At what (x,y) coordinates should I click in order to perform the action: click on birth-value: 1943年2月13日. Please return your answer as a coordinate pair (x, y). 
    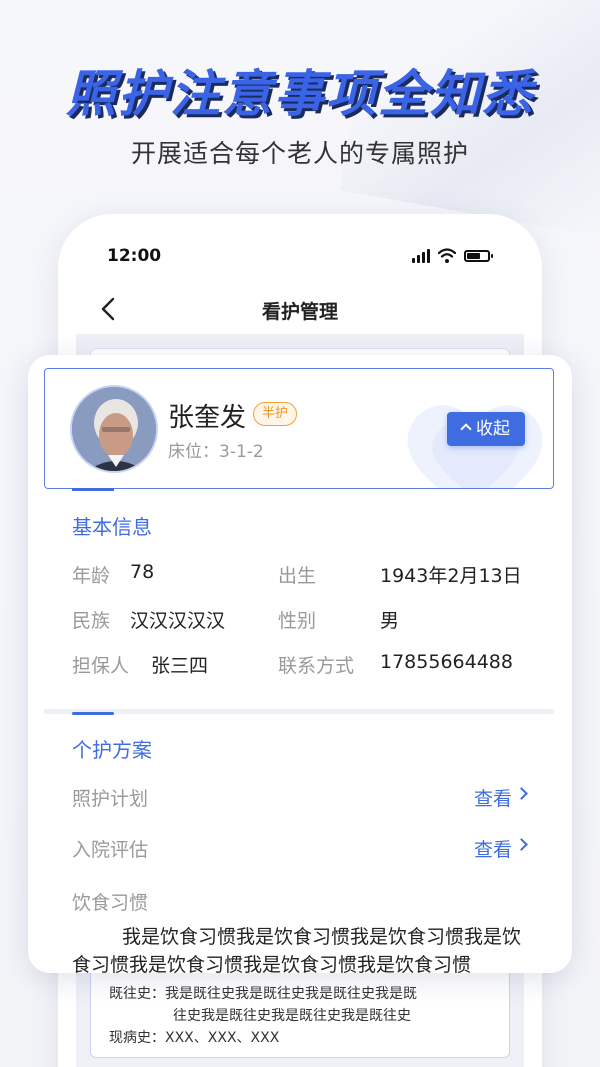
    Looking at the image, I should click on (451, 576).